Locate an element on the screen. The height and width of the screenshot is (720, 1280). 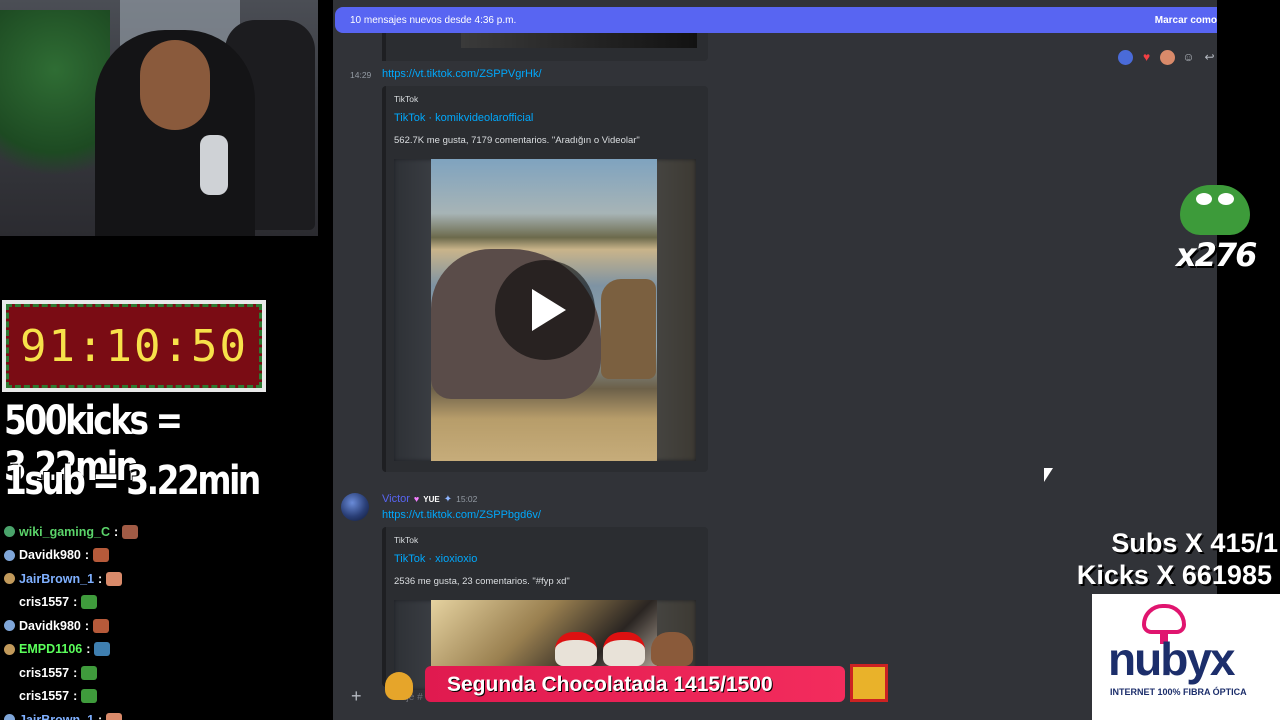
message-header: Victor ♥ YUE ✦ 15:02 is located at coordinates (429, 499).